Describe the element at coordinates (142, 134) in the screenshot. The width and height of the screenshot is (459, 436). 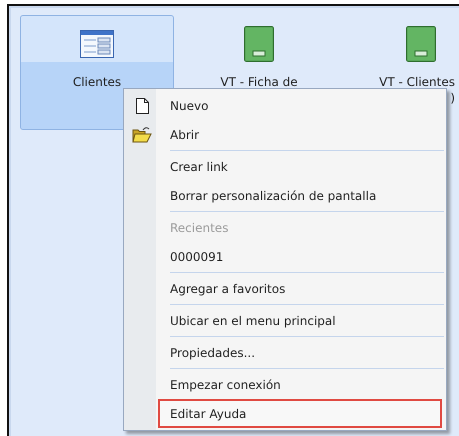
I see `folder-icon` at that location.